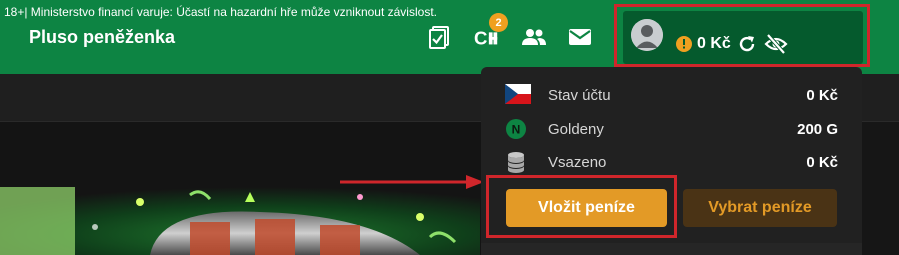  Describe the element at coordinates (581, 206) in the screenshot. I see `highlight-box-deposit` at that location.